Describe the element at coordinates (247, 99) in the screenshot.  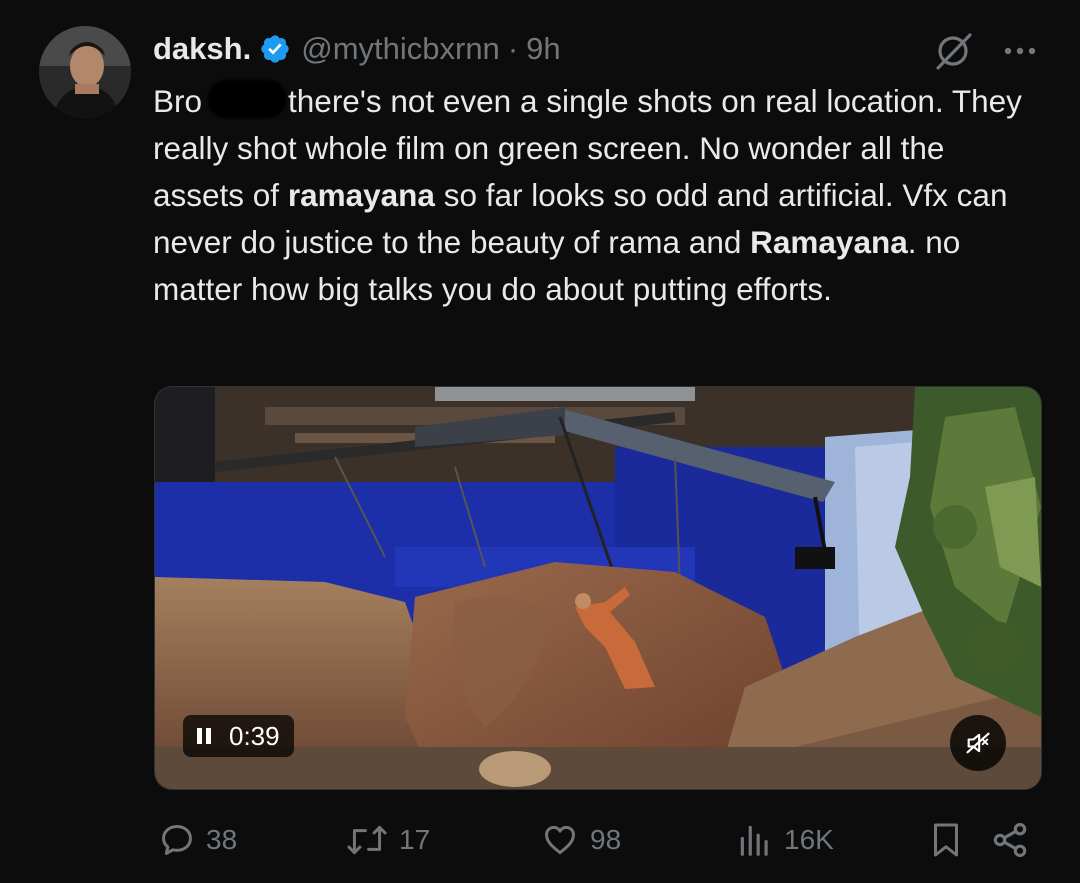
I see `redacted-mark` at that location.